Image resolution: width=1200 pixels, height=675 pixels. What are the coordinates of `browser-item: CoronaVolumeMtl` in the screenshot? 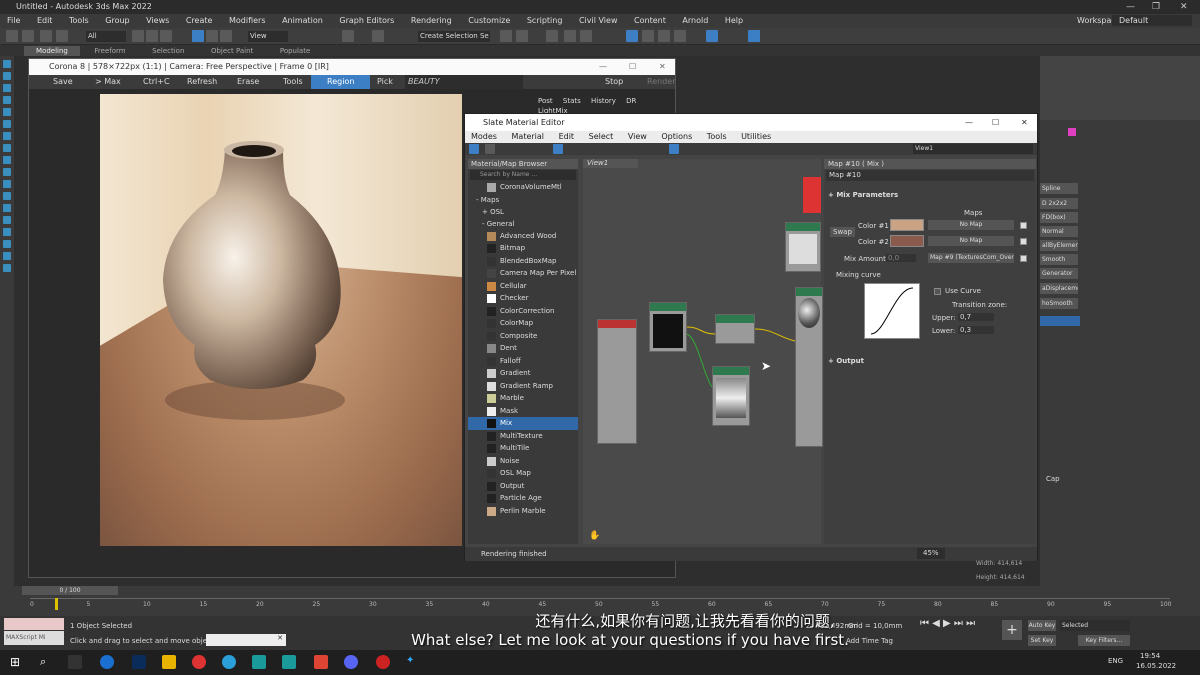 It's located at (523, 187).